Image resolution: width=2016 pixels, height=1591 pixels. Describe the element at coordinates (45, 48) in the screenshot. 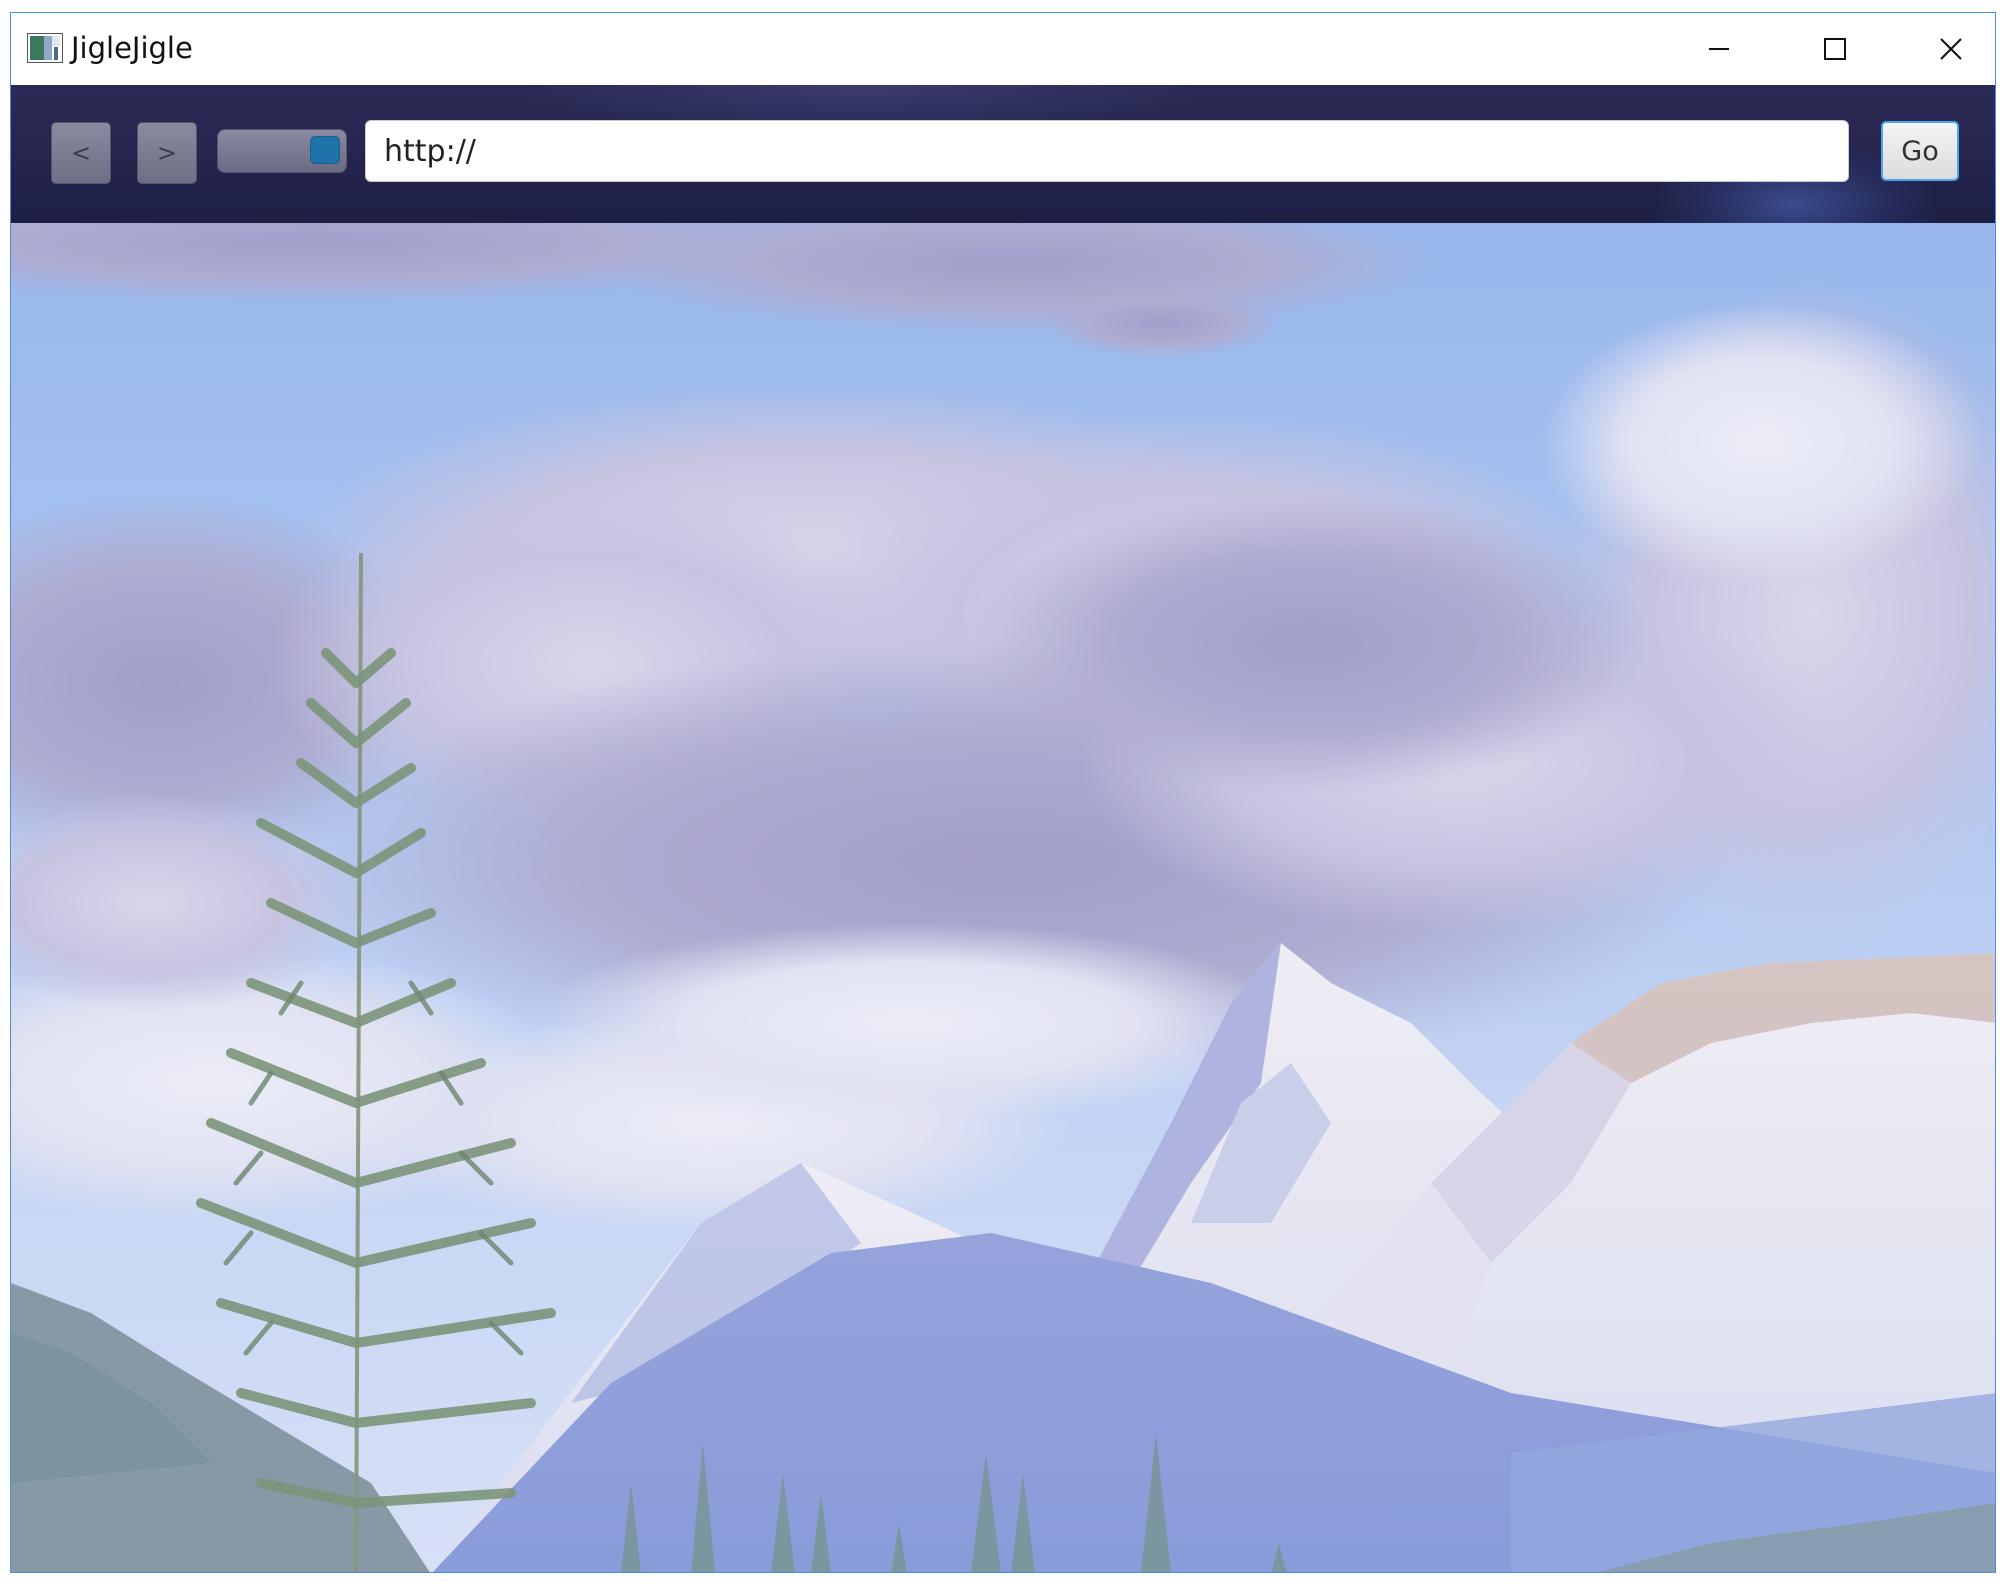

I see `app-icon` at that location.